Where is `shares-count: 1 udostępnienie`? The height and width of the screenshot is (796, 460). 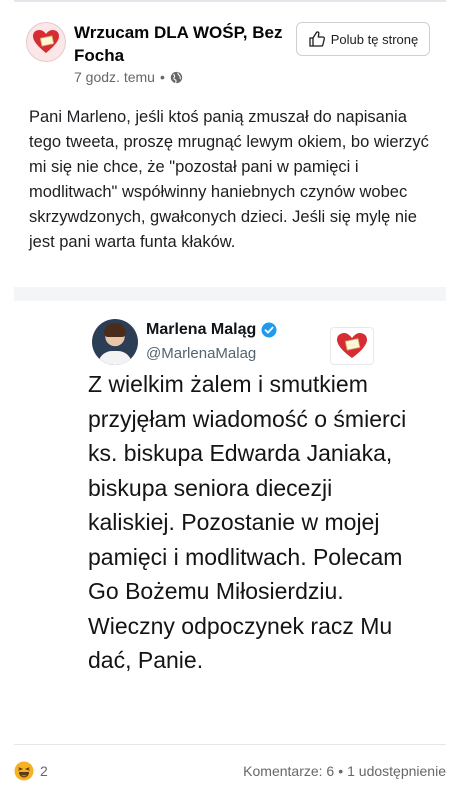
shares-count: 1 udostępnienie is located at coordinates (396, 771).